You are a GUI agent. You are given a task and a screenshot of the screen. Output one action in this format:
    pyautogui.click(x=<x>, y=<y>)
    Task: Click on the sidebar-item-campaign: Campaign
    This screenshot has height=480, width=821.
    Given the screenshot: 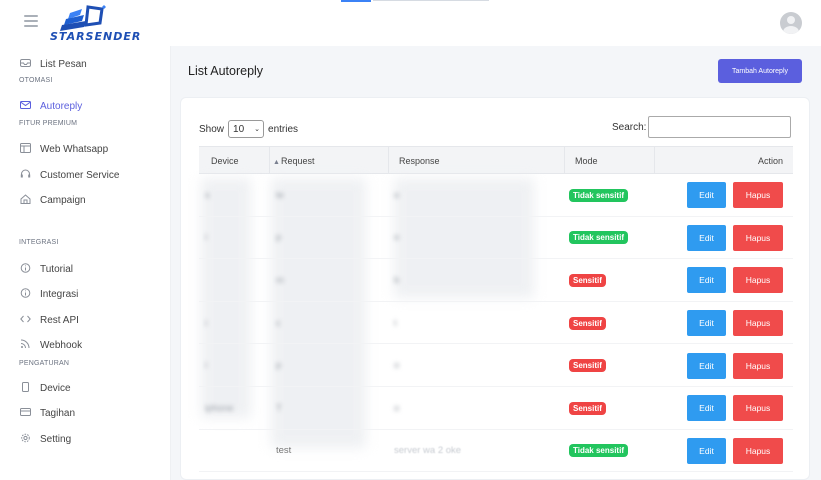 What is the action you would take?
    pyautogui.click(x=52, y=200)
    